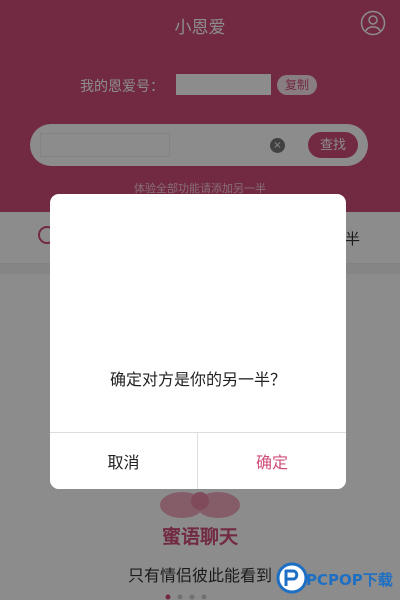 Image resolution: width=400 pixels, height=600 pixels. What do you see at coordinates (197, 379) in the screenshot?
I see `dialog-message: 确定对方是你的另一半？` at bounding box center [197, 379].